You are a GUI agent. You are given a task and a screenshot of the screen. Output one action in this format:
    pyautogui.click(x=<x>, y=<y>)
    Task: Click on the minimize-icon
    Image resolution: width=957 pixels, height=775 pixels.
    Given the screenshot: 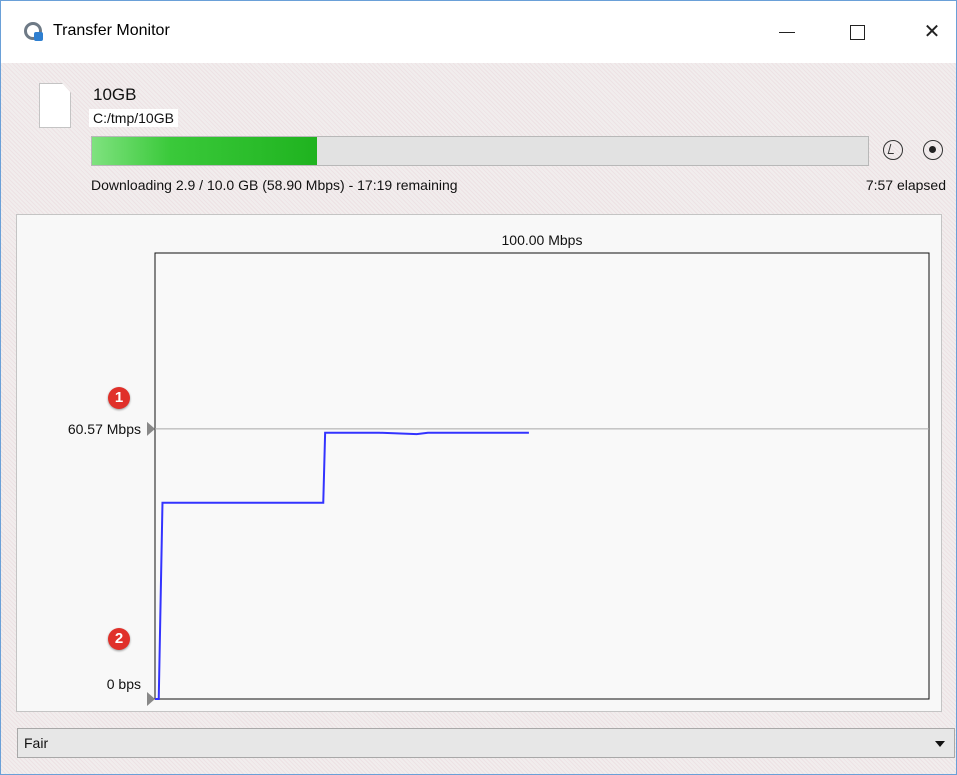 What is the action you would take?
    pyautogui.click(x=787, y=32)
    